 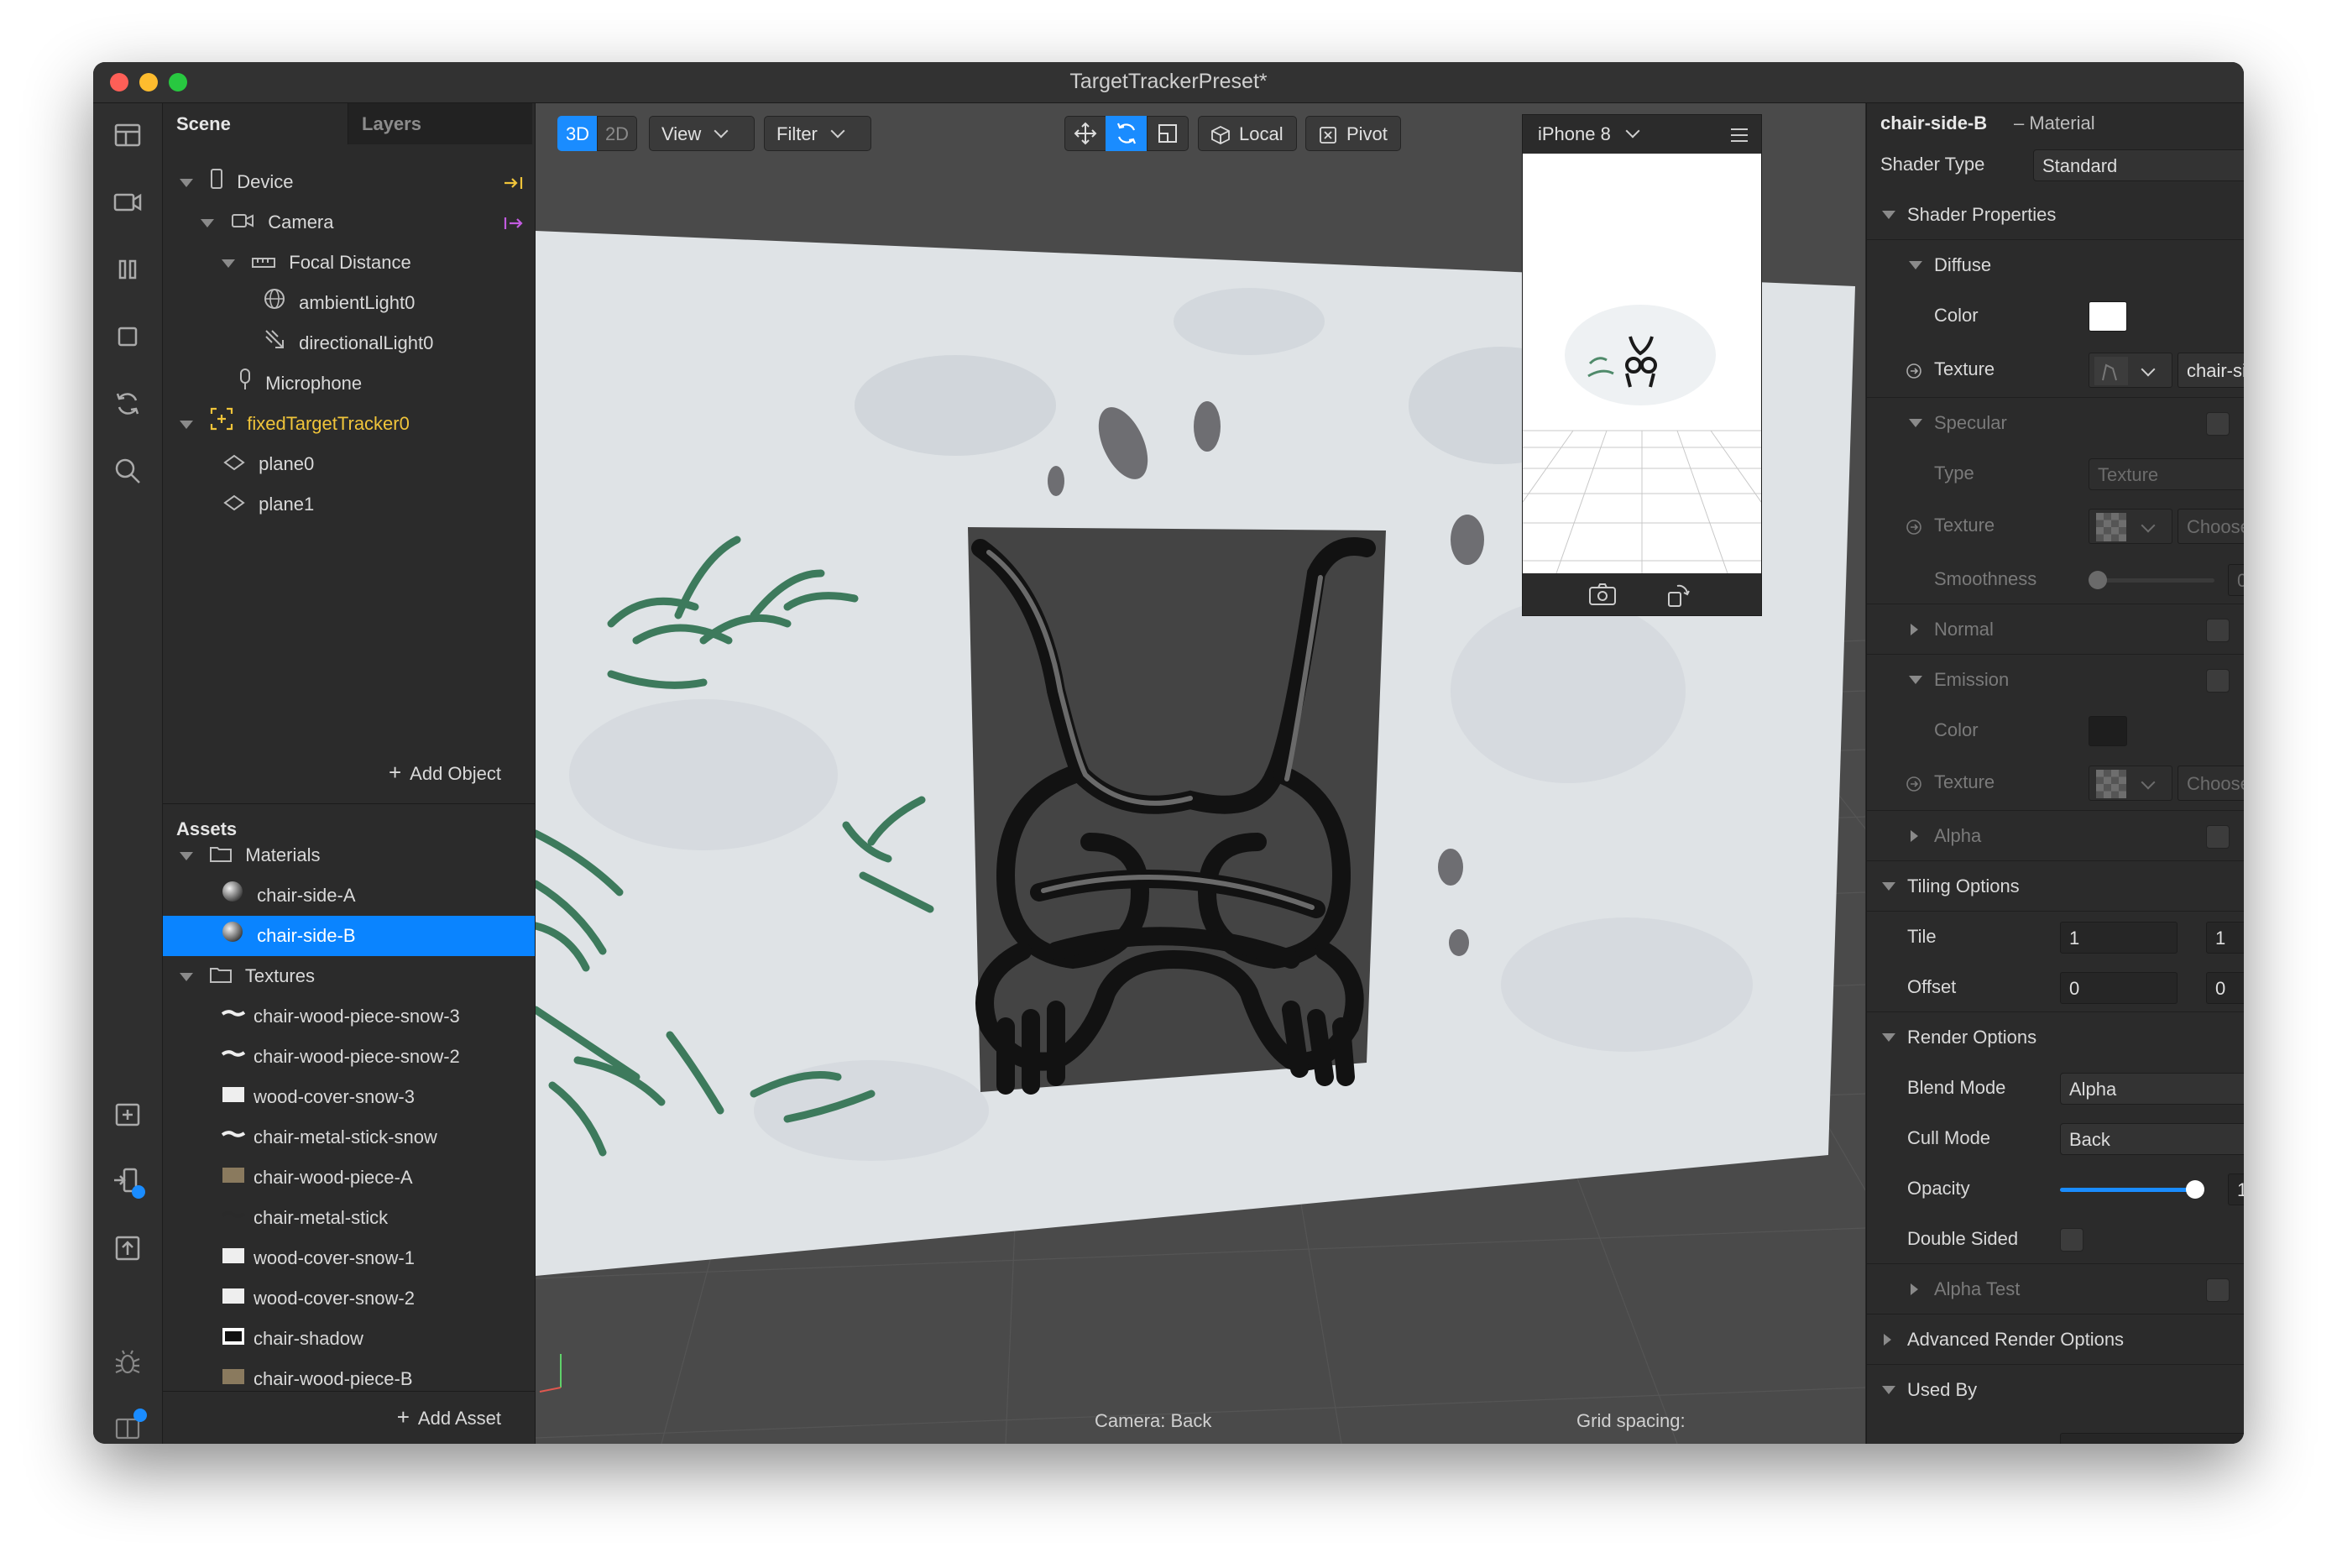 I want to click on tree-item-plane1: plane1, so click(x=268, y=505).